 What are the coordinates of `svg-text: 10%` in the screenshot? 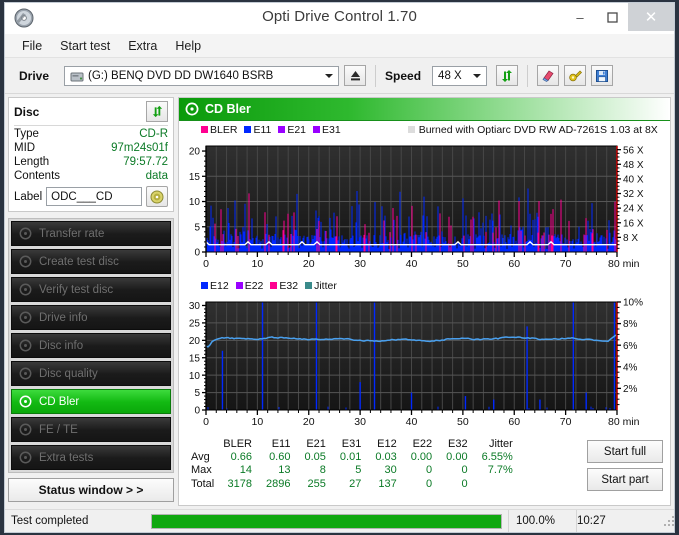 It's located at (633, 303).